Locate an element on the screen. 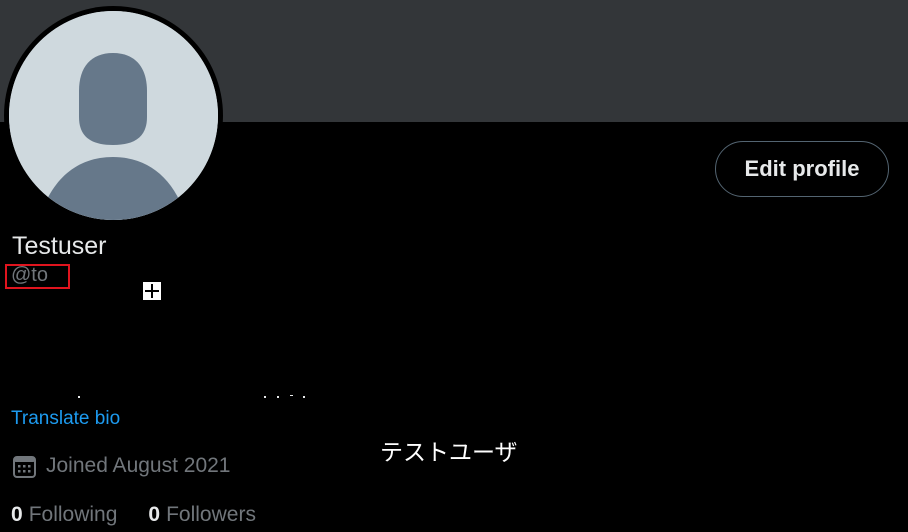 Image resolution: width=908 pixels, height=532 pixels. joined-date: Joined August 2021 is located at coordinates (121, 466).